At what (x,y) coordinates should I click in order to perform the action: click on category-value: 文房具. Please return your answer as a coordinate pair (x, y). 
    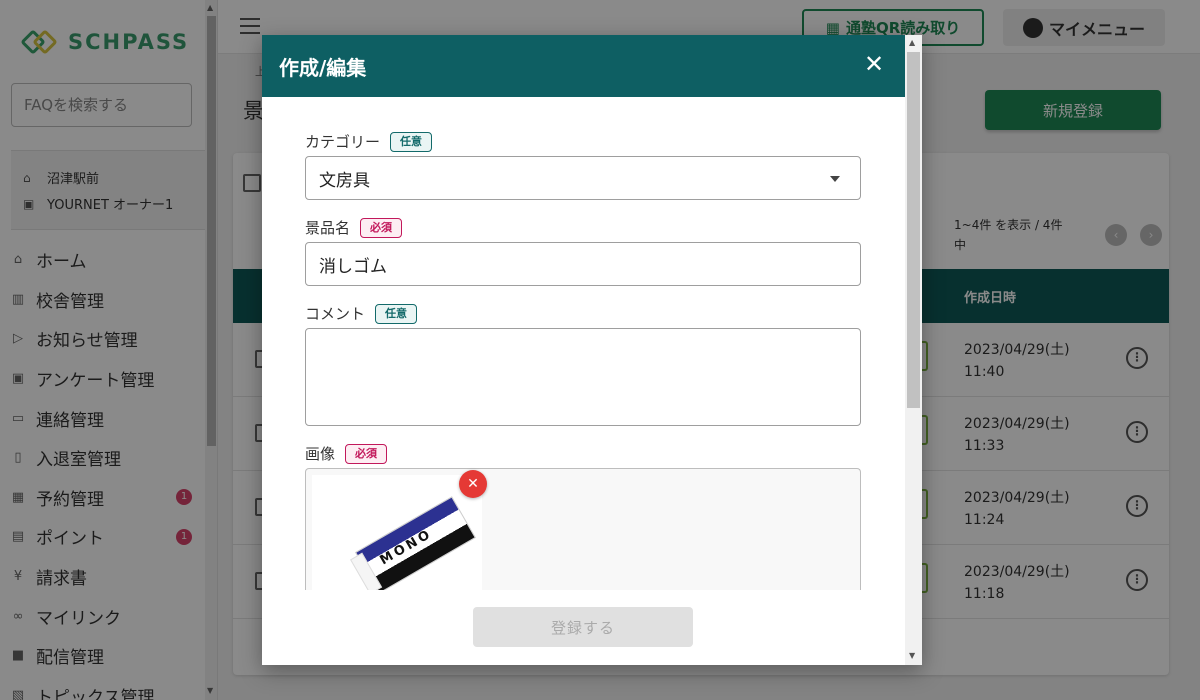
    Looking at the image, I should click on (344, 180).